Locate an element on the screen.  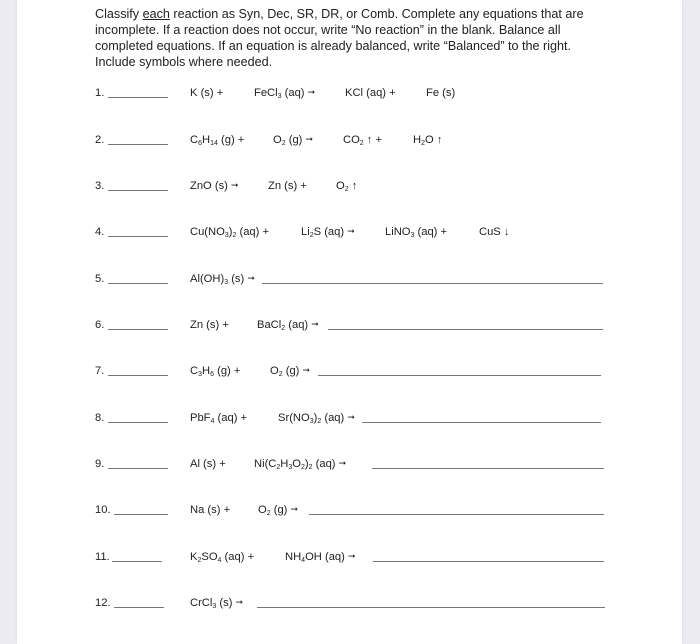
reaction-number: 3. is located at coordinates (100, 186).